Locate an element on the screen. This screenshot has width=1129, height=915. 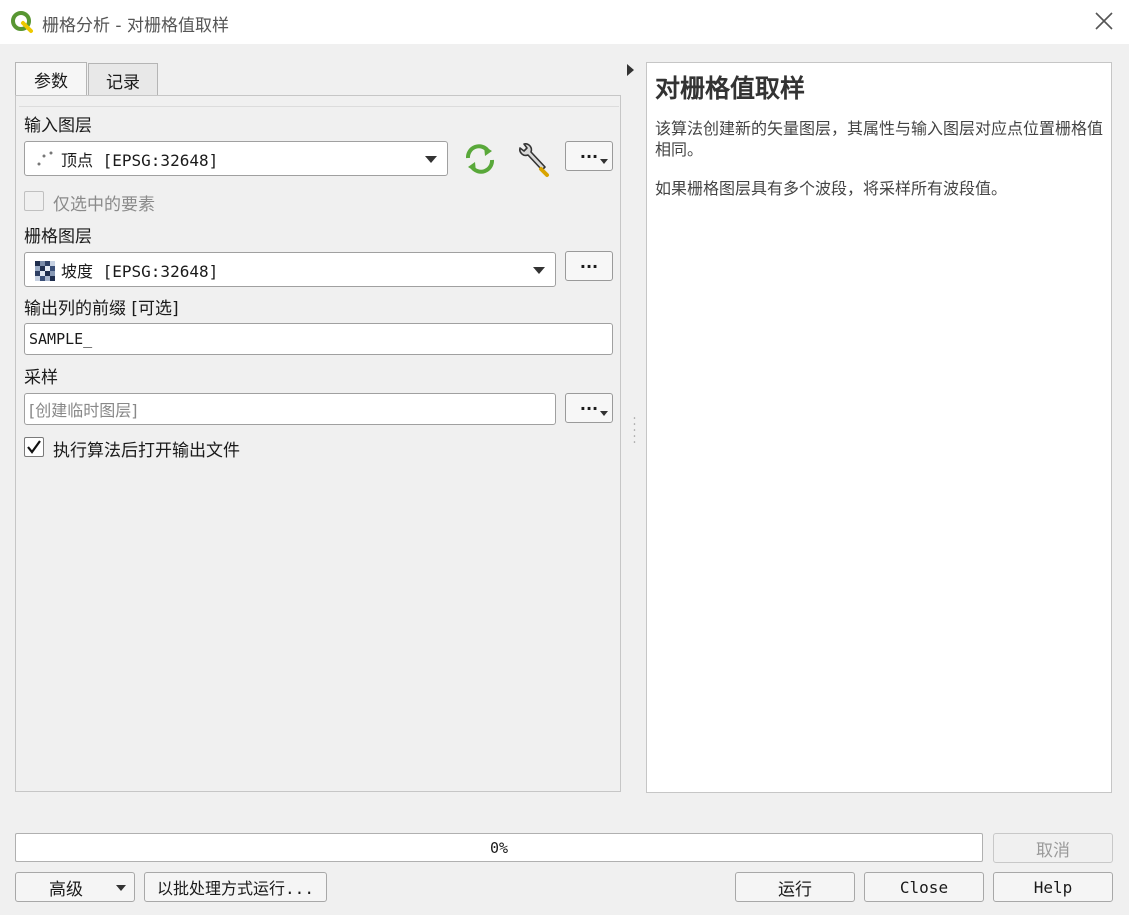
tab-log-label: 记录 is located at coordinates (123, 82).